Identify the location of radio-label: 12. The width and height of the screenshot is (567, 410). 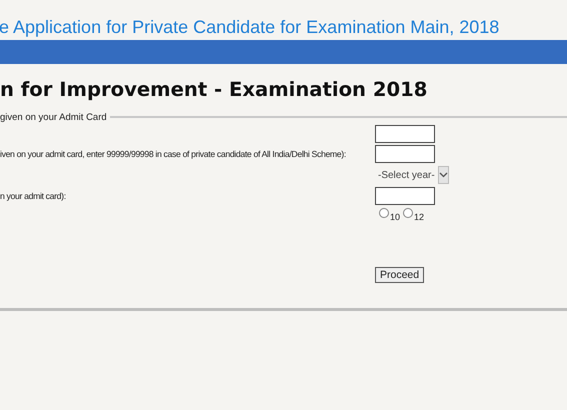
(419, 216).